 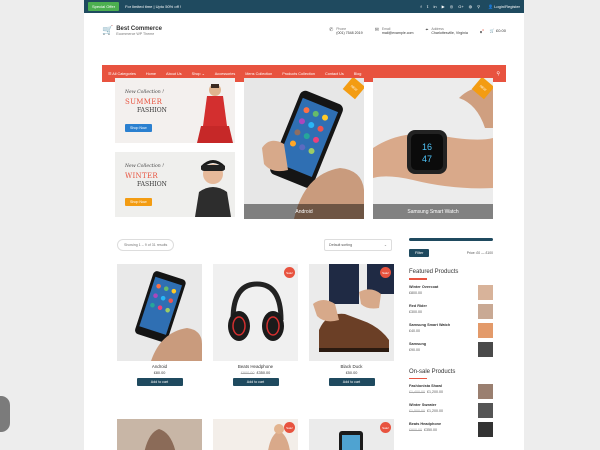 What do you see at coordinates (504, 6) in the screenshot?
I see `login-register-link: 👤 Login/Register` at bounding box center [504, 6].